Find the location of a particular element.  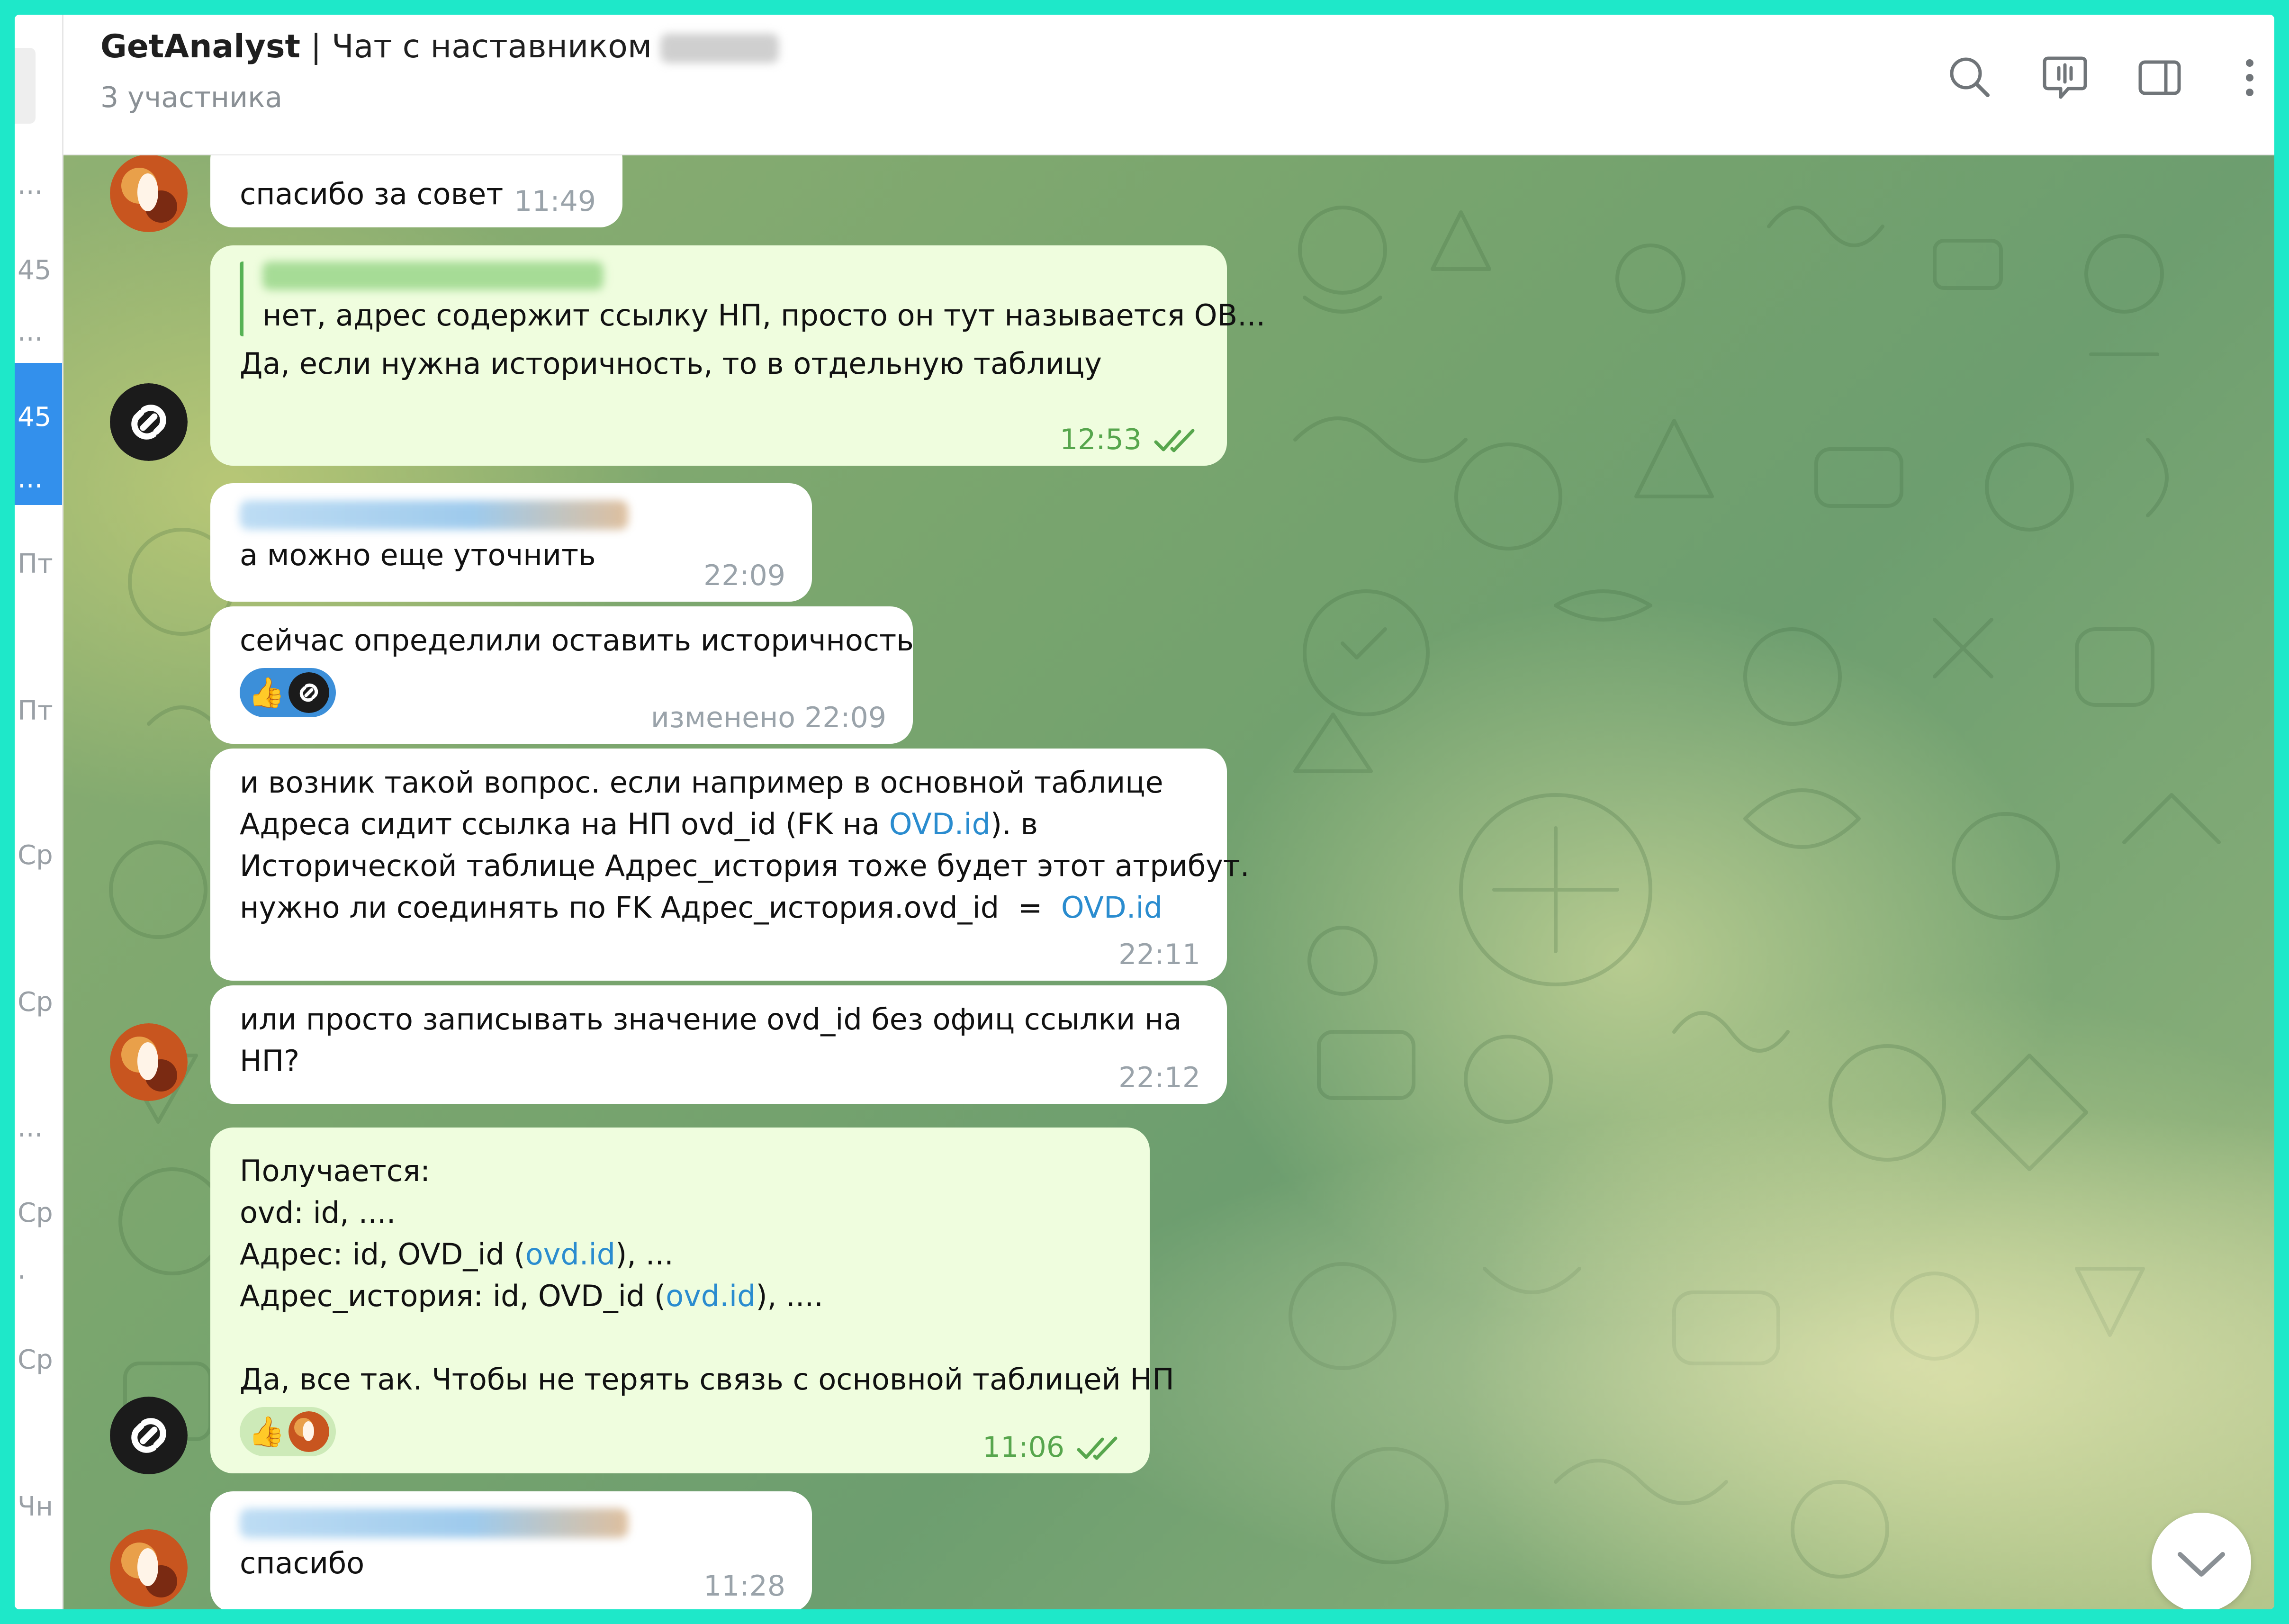

message-bubble: а можно еще уточнить 22:09 is located at coordinates (511, 542).